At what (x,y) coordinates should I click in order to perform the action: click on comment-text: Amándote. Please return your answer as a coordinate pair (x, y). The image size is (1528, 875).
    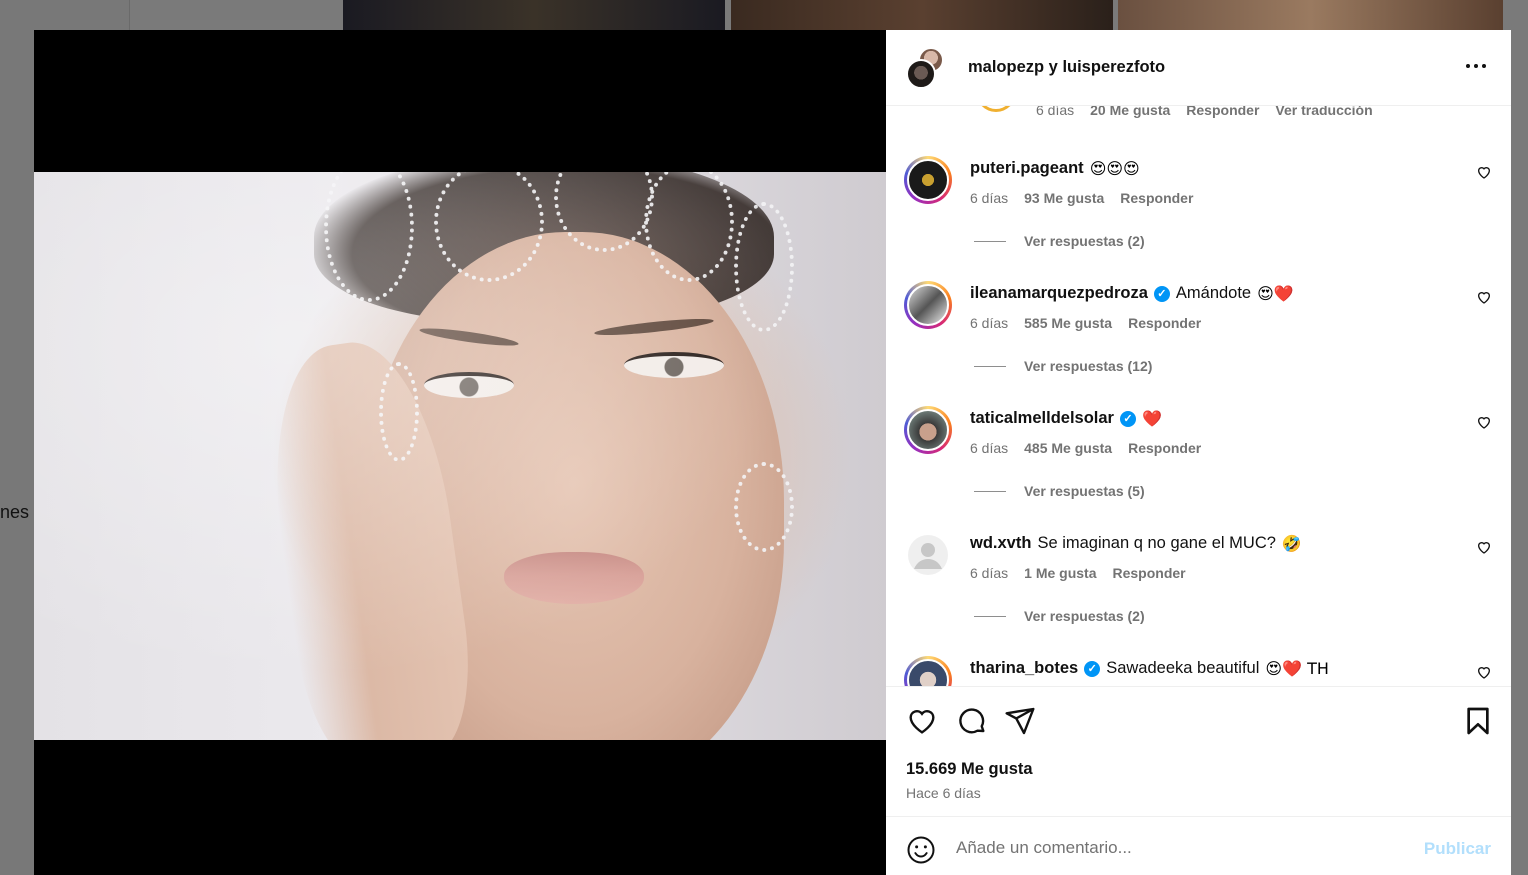
    Looking at the image, I should click on (1213, 293).